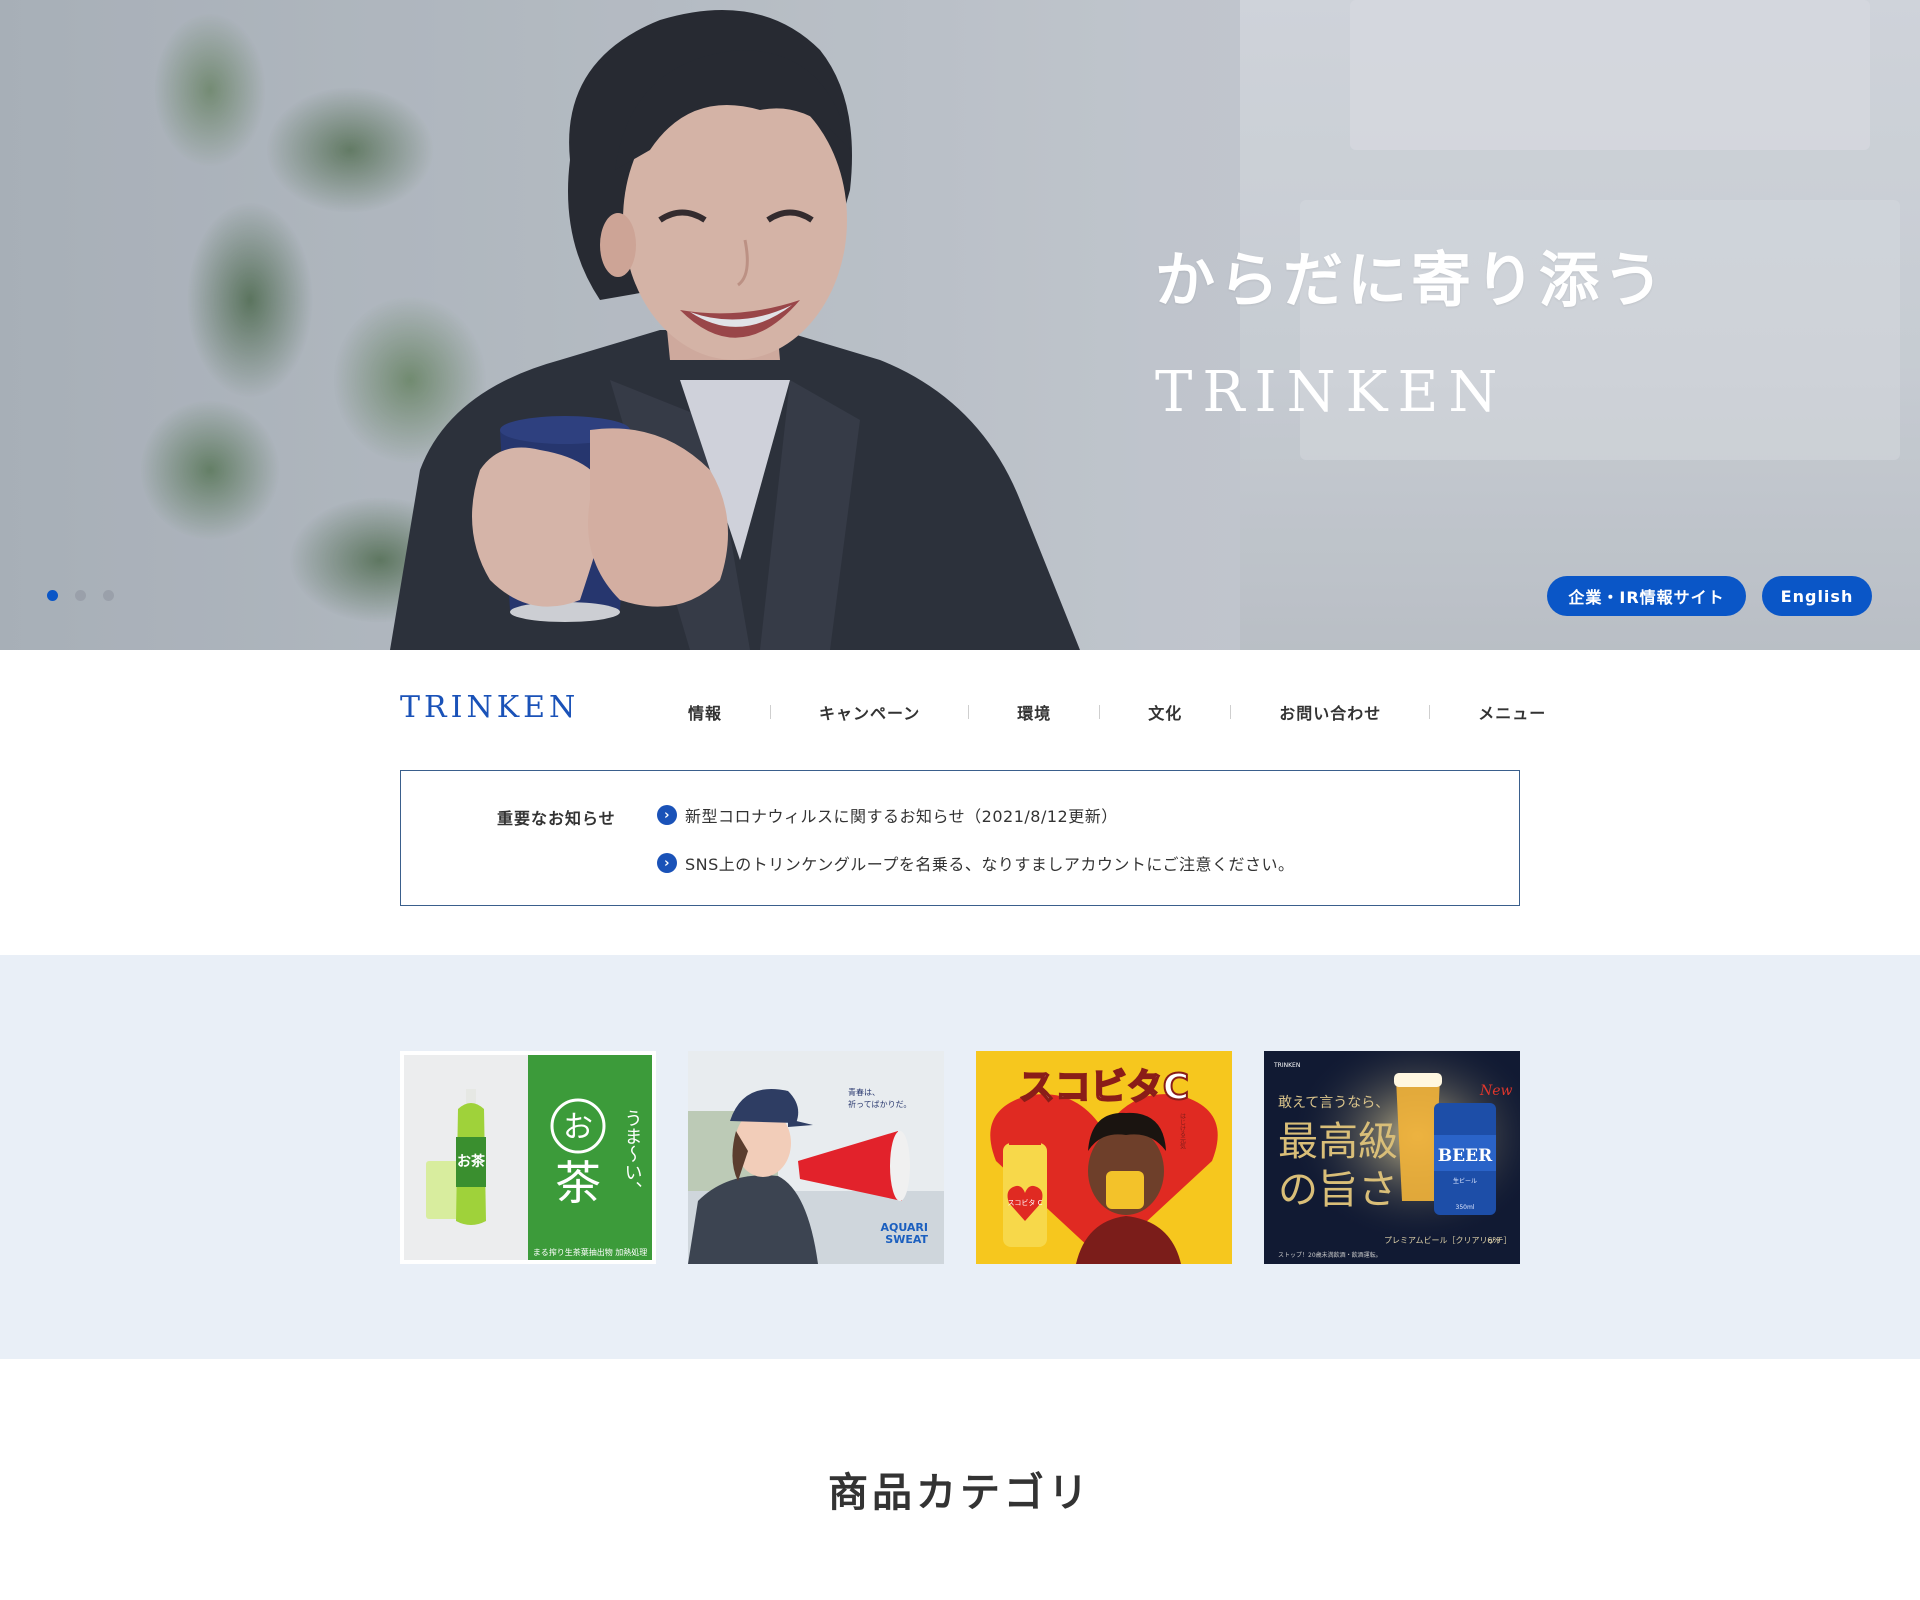 Image resolution: width=1920 pixels, height=1600 pixels. What do you see at coordinates (471, 1161) in the screenshot?
I see `bottle-label: お茶` at bounding box center [471, 1161].